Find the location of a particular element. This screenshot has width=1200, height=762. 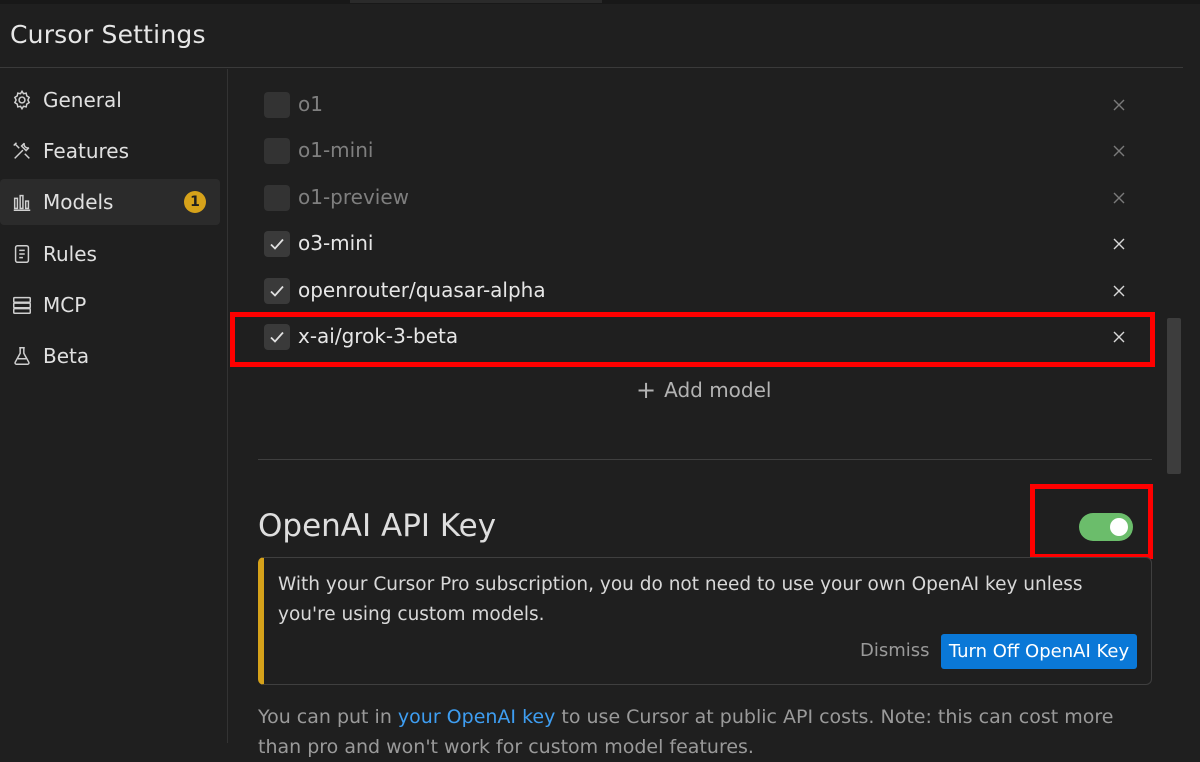

sidebar-item-rules: Rules is located at coordinates (110, 254).